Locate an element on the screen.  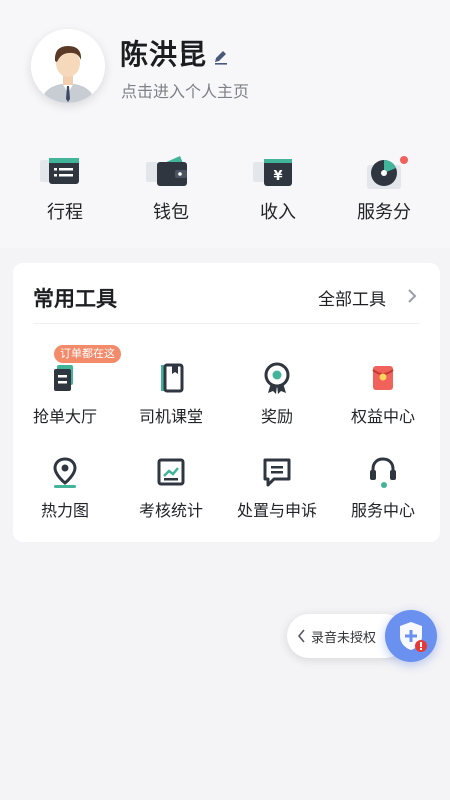
quick-action-label: 服务分 is located at coordinates (384, 212).